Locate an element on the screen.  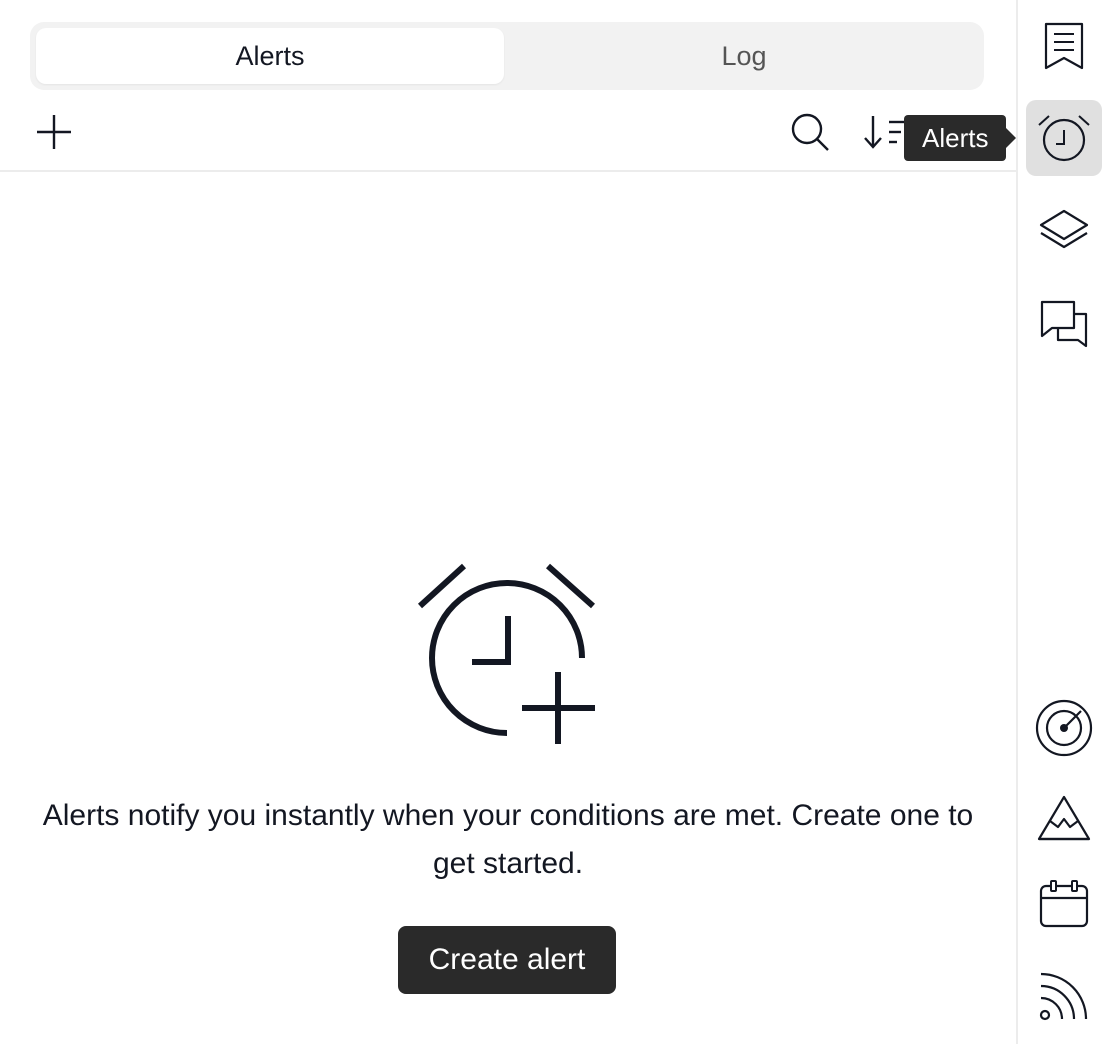
plus-icon is located at coordinates (54, 132).